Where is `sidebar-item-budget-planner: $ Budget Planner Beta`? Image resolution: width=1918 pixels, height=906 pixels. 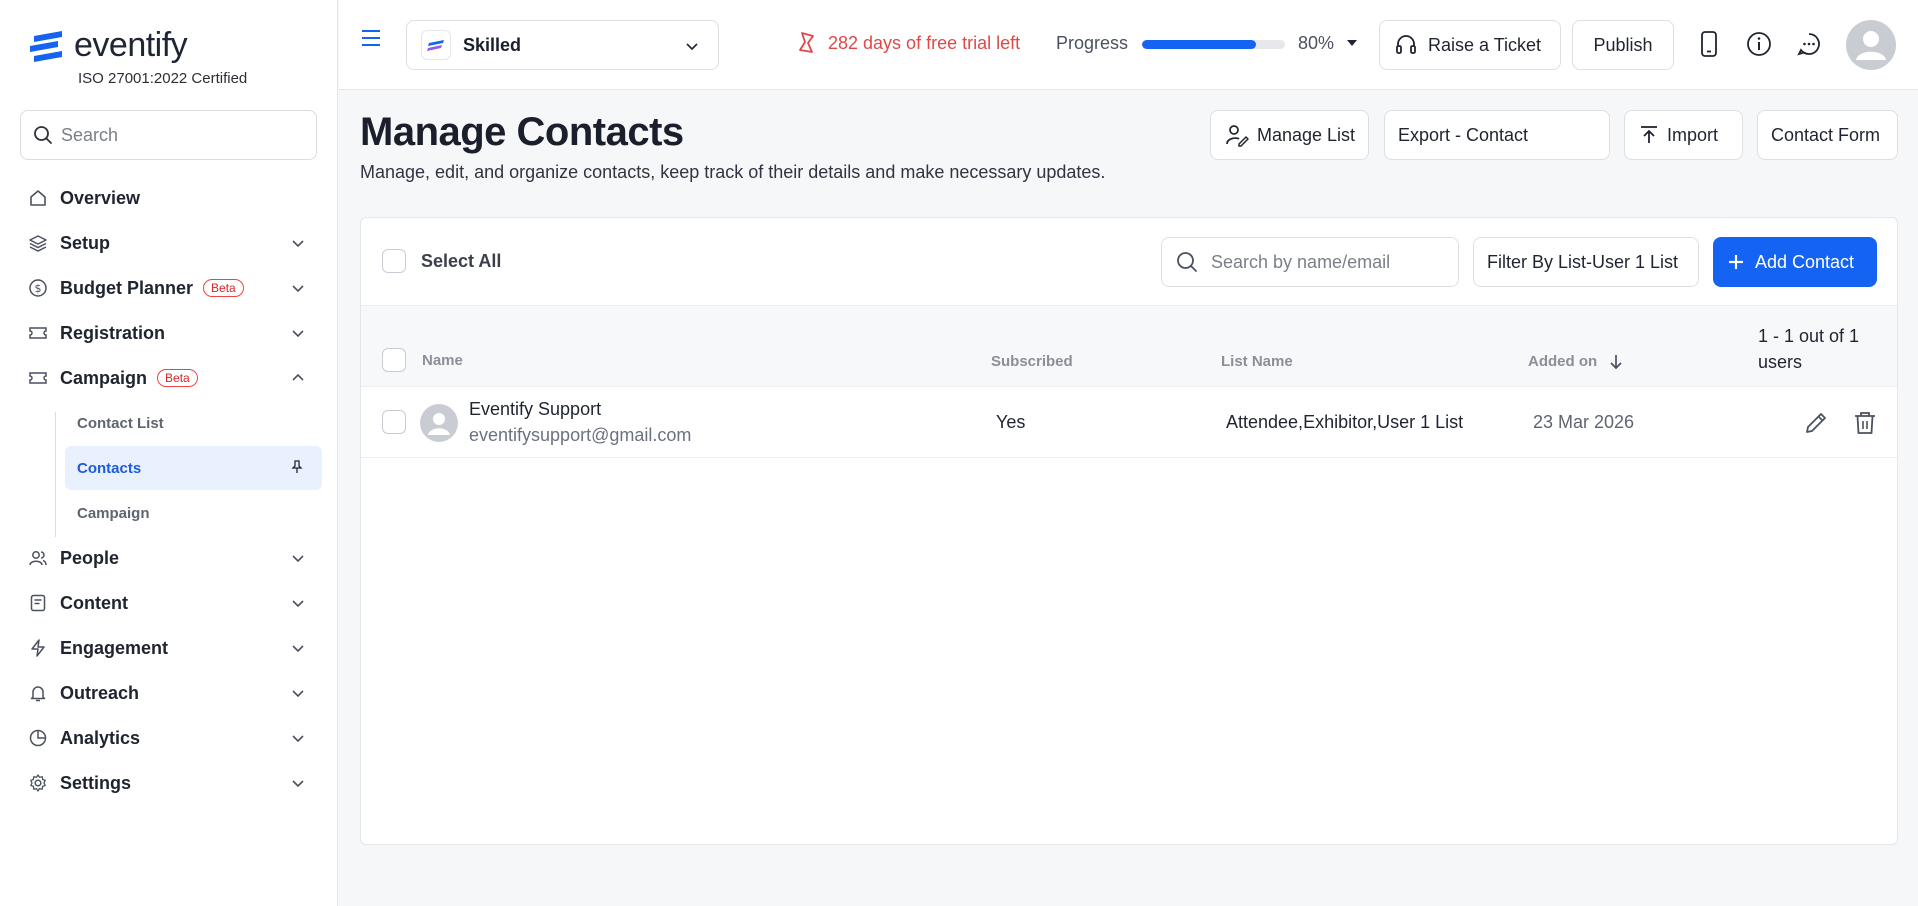 sidebar-item-budget-planner: $ Budget Planner Beta is located at coordinates (169, 288).